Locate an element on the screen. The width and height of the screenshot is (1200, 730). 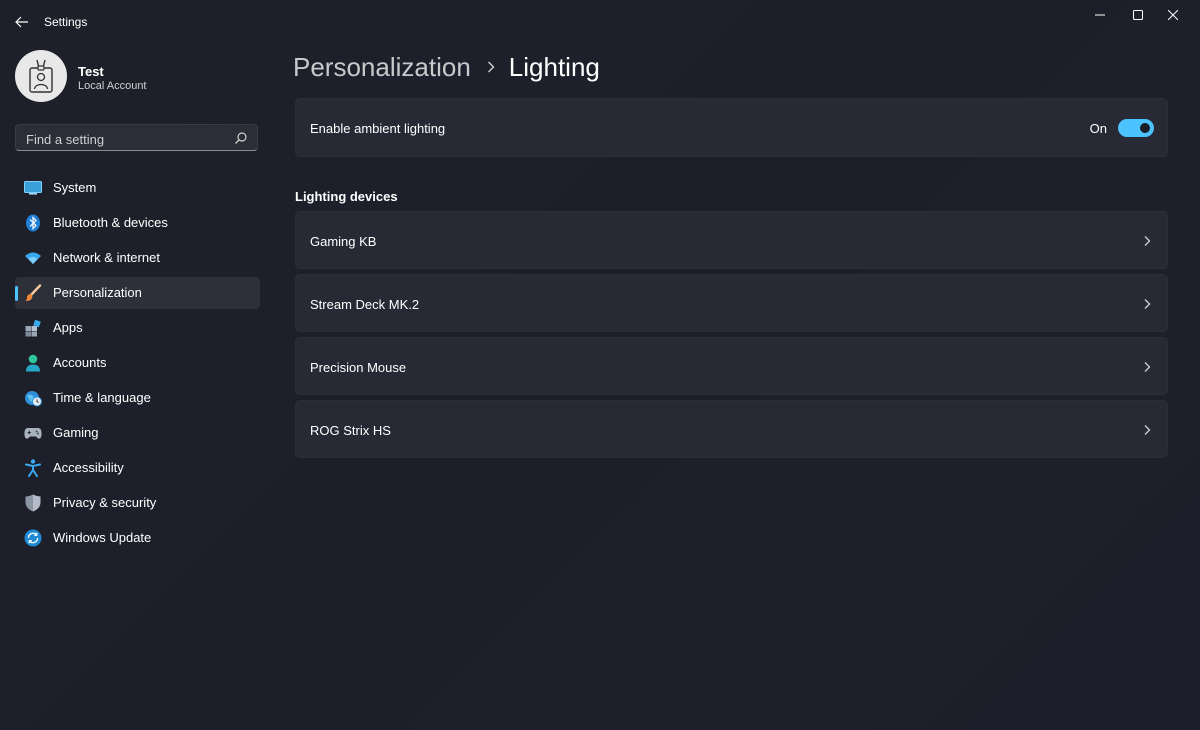
sidebar-item-label: Privacy & security is located at coordinates (105, 502).